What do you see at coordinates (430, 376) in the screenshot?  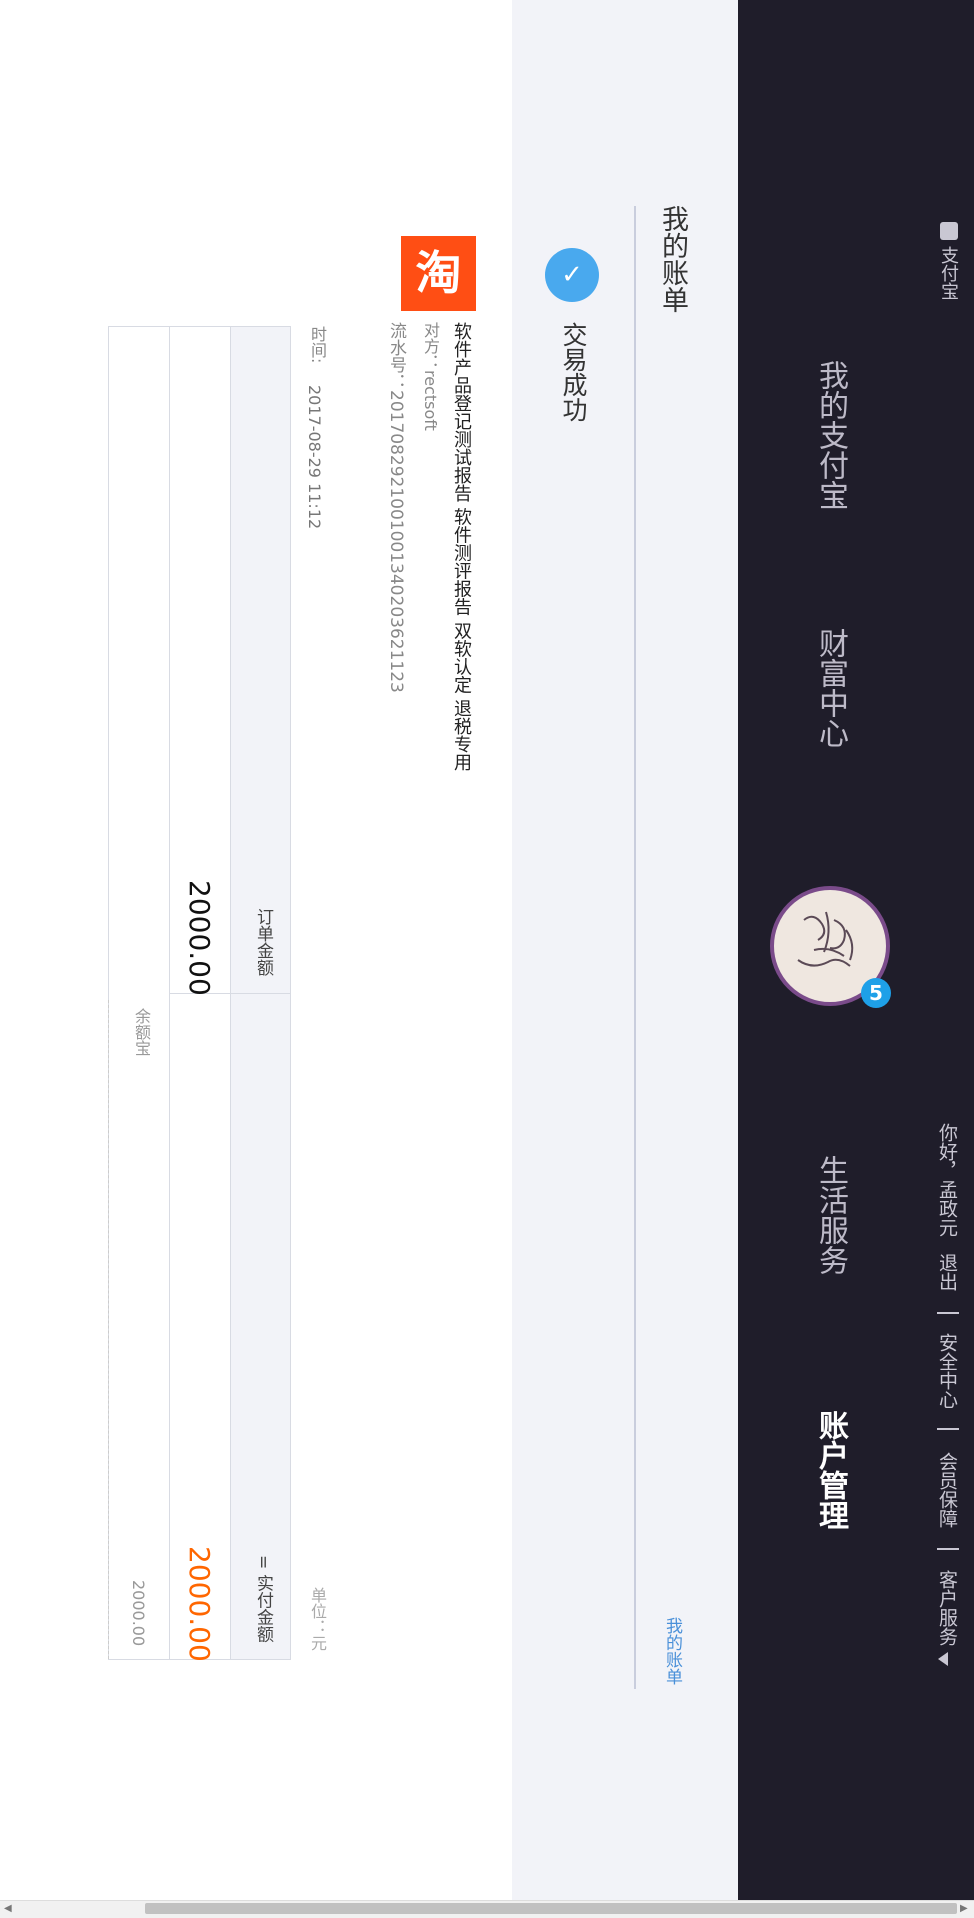 I see `counterparty: 对方：rectsoft` at bounding box center [430, 376].